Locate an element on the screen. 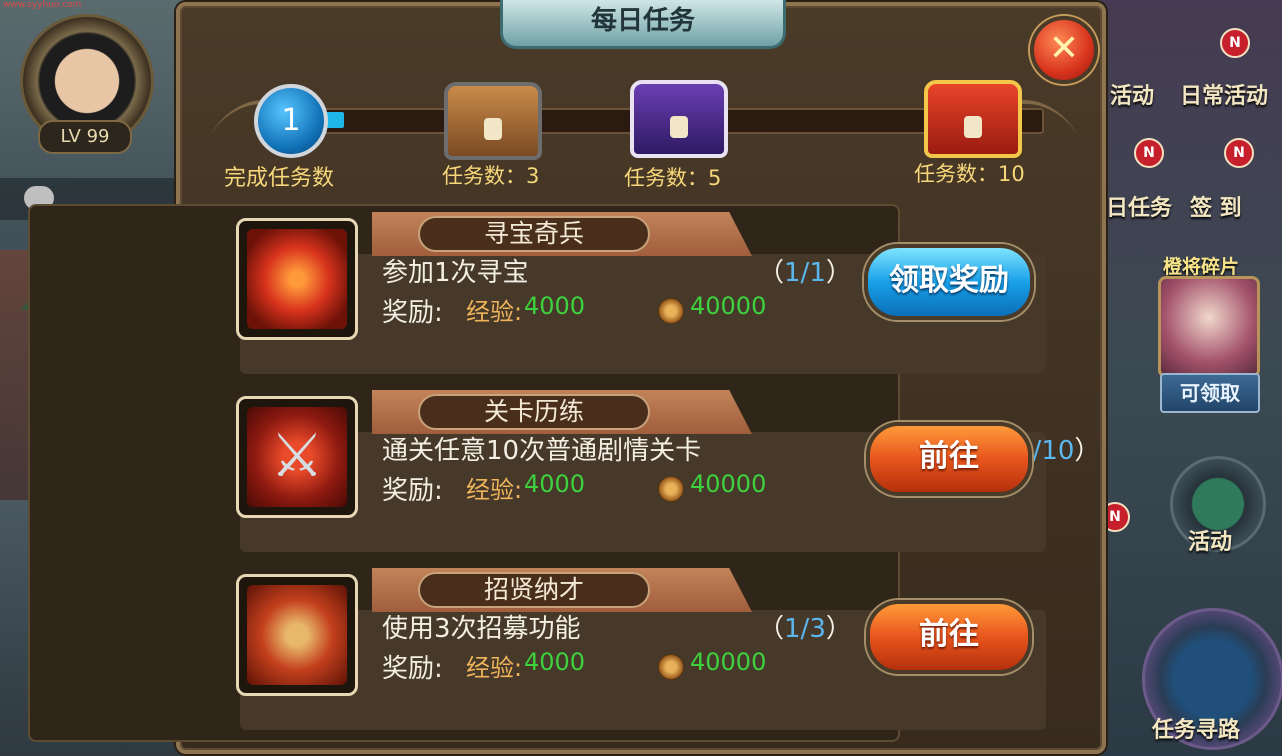  horn-icon is located at coordinates (297, 635).